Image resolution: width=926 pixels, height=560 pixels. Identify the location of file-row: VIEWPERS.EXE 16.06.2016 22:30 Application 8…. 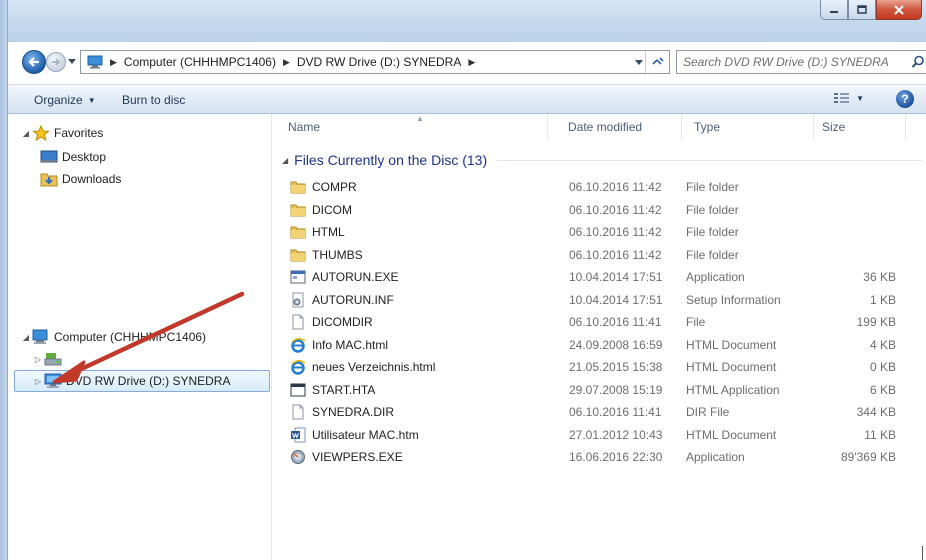
(599, 457).